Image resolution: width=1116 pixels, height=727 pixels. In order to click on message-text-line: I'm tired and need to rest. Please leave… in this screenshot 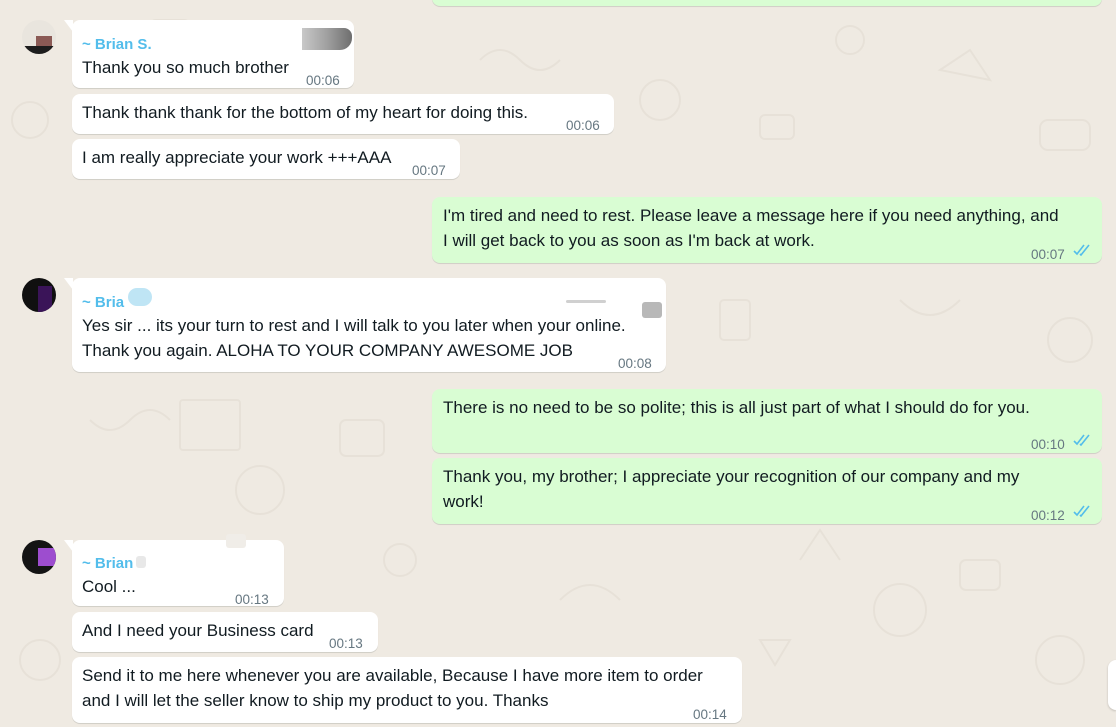, I will do `click(751, 215)`.